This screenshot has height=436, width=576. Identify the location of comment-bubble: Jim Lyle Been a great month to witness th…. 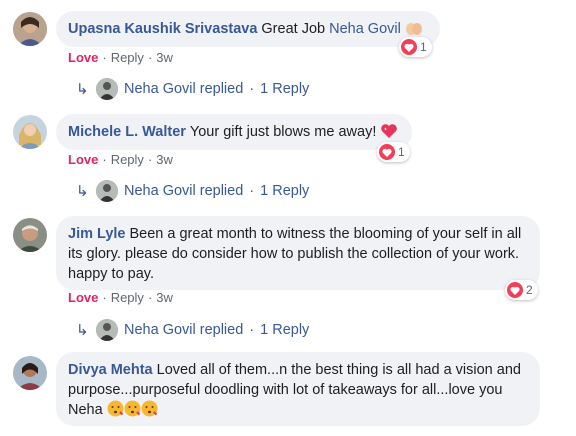
(298, 253).